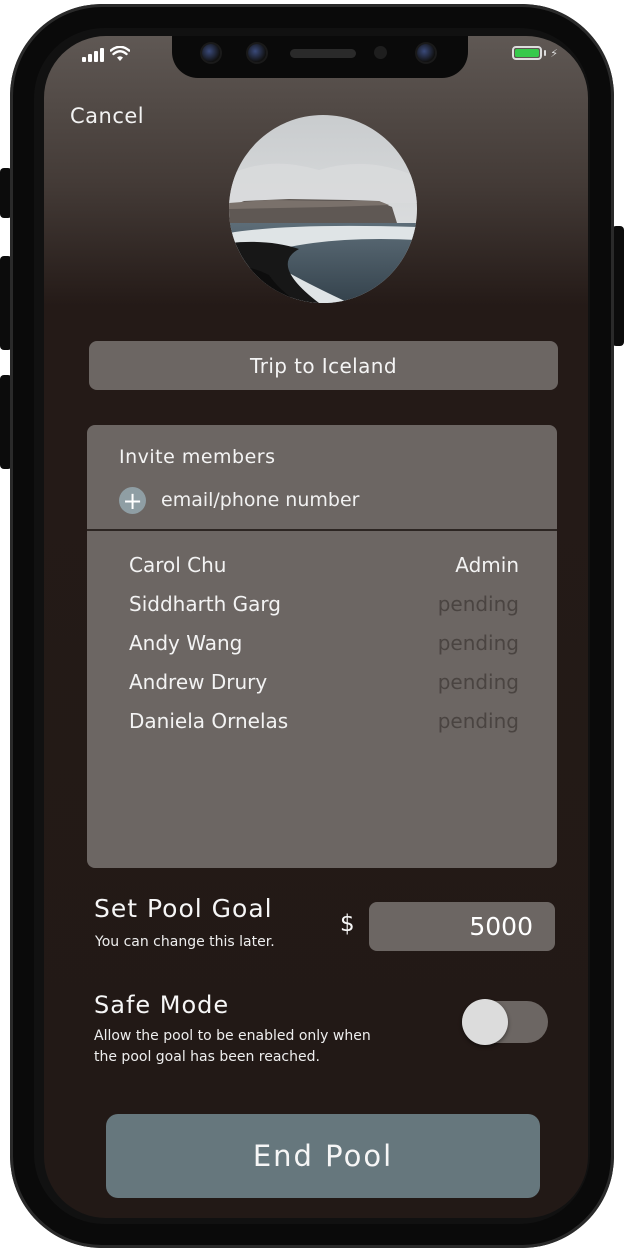  What do you see at coordinates (380, 52) in the screenshot?
I see `proximity-sensor` at bounding box center [380, 52].